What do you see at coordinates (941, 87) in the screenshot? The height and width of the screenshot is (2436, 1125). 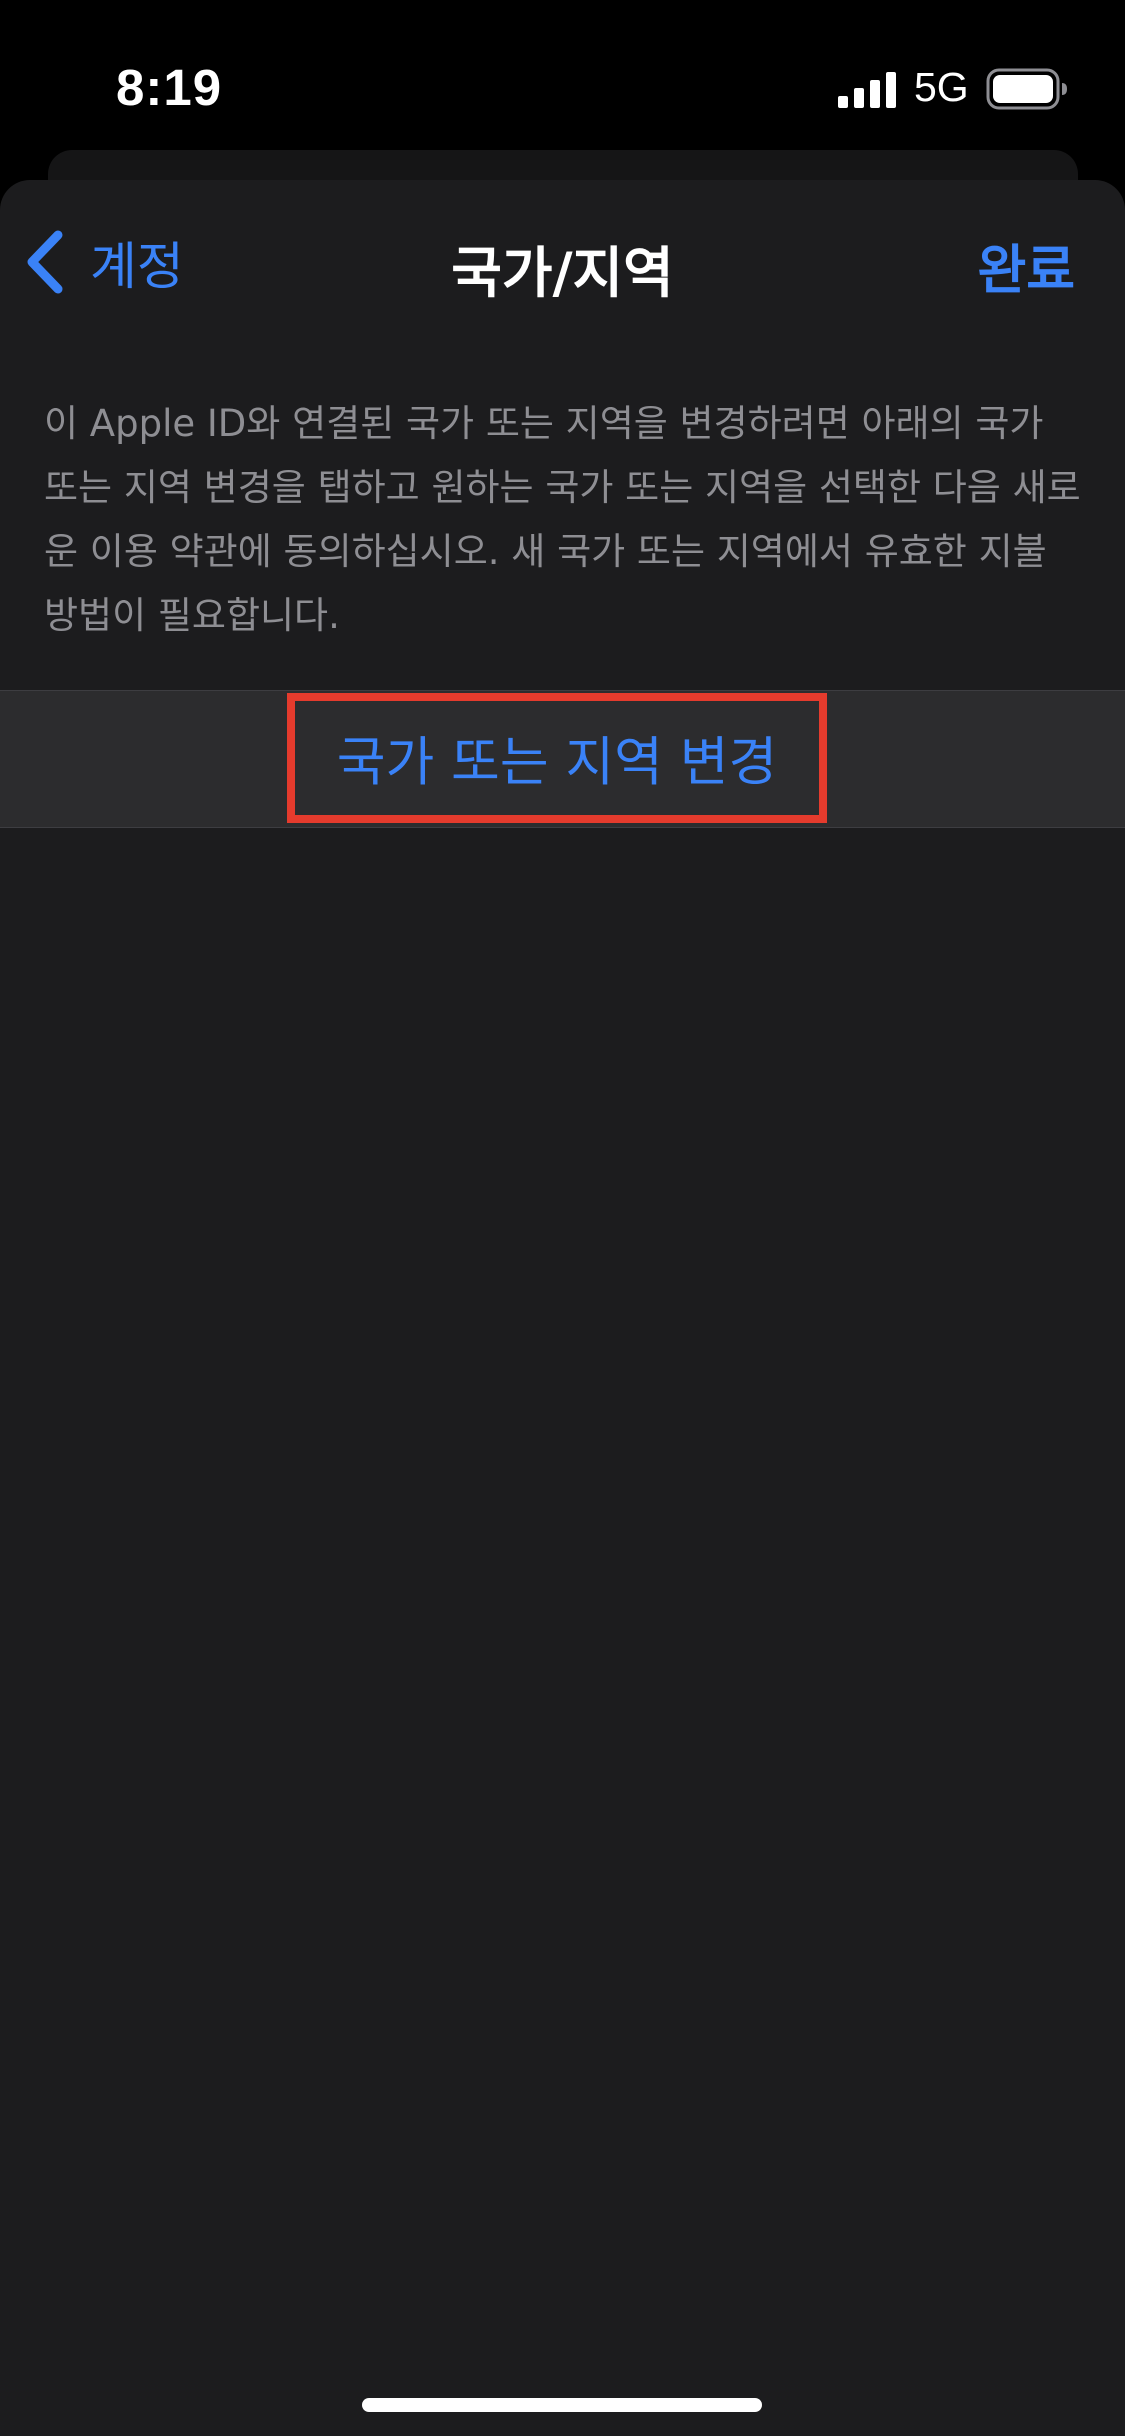 I see `network-type-label: 5G` at bounding box center [941, 87].